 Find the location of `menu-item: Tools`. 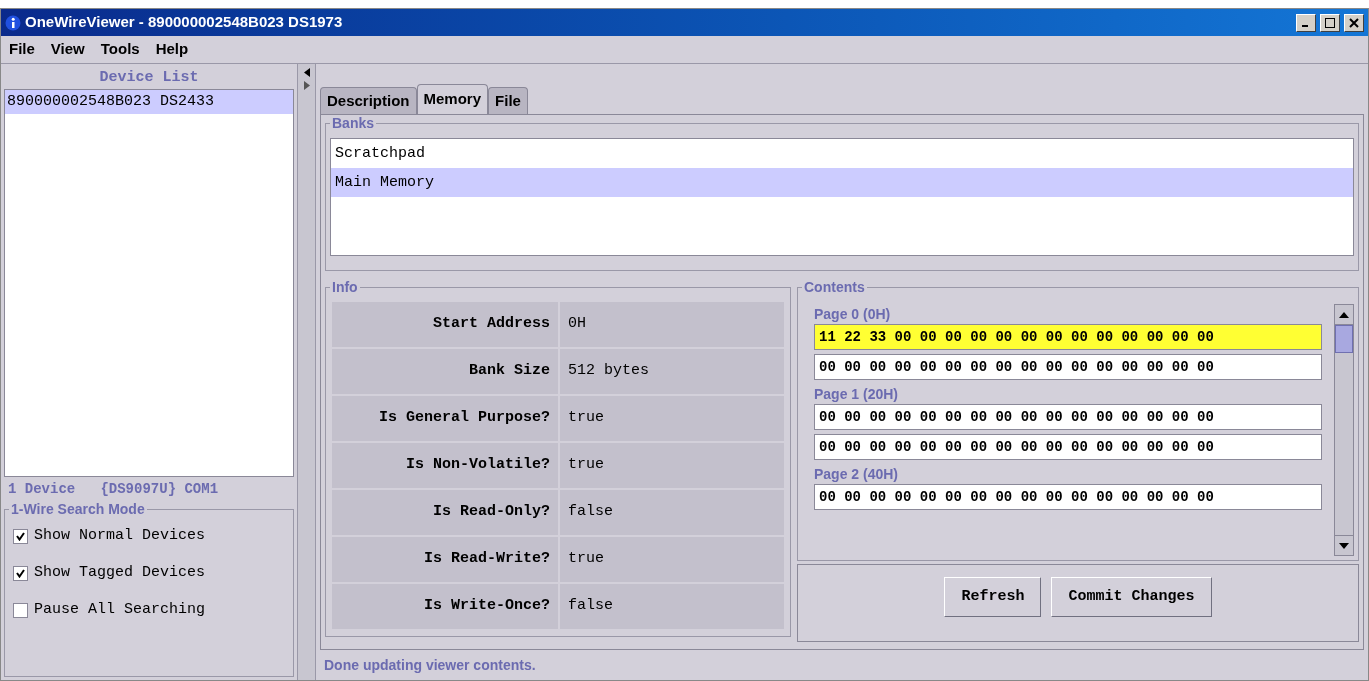

menu-item: Tools is located at coordinates (120, 49).